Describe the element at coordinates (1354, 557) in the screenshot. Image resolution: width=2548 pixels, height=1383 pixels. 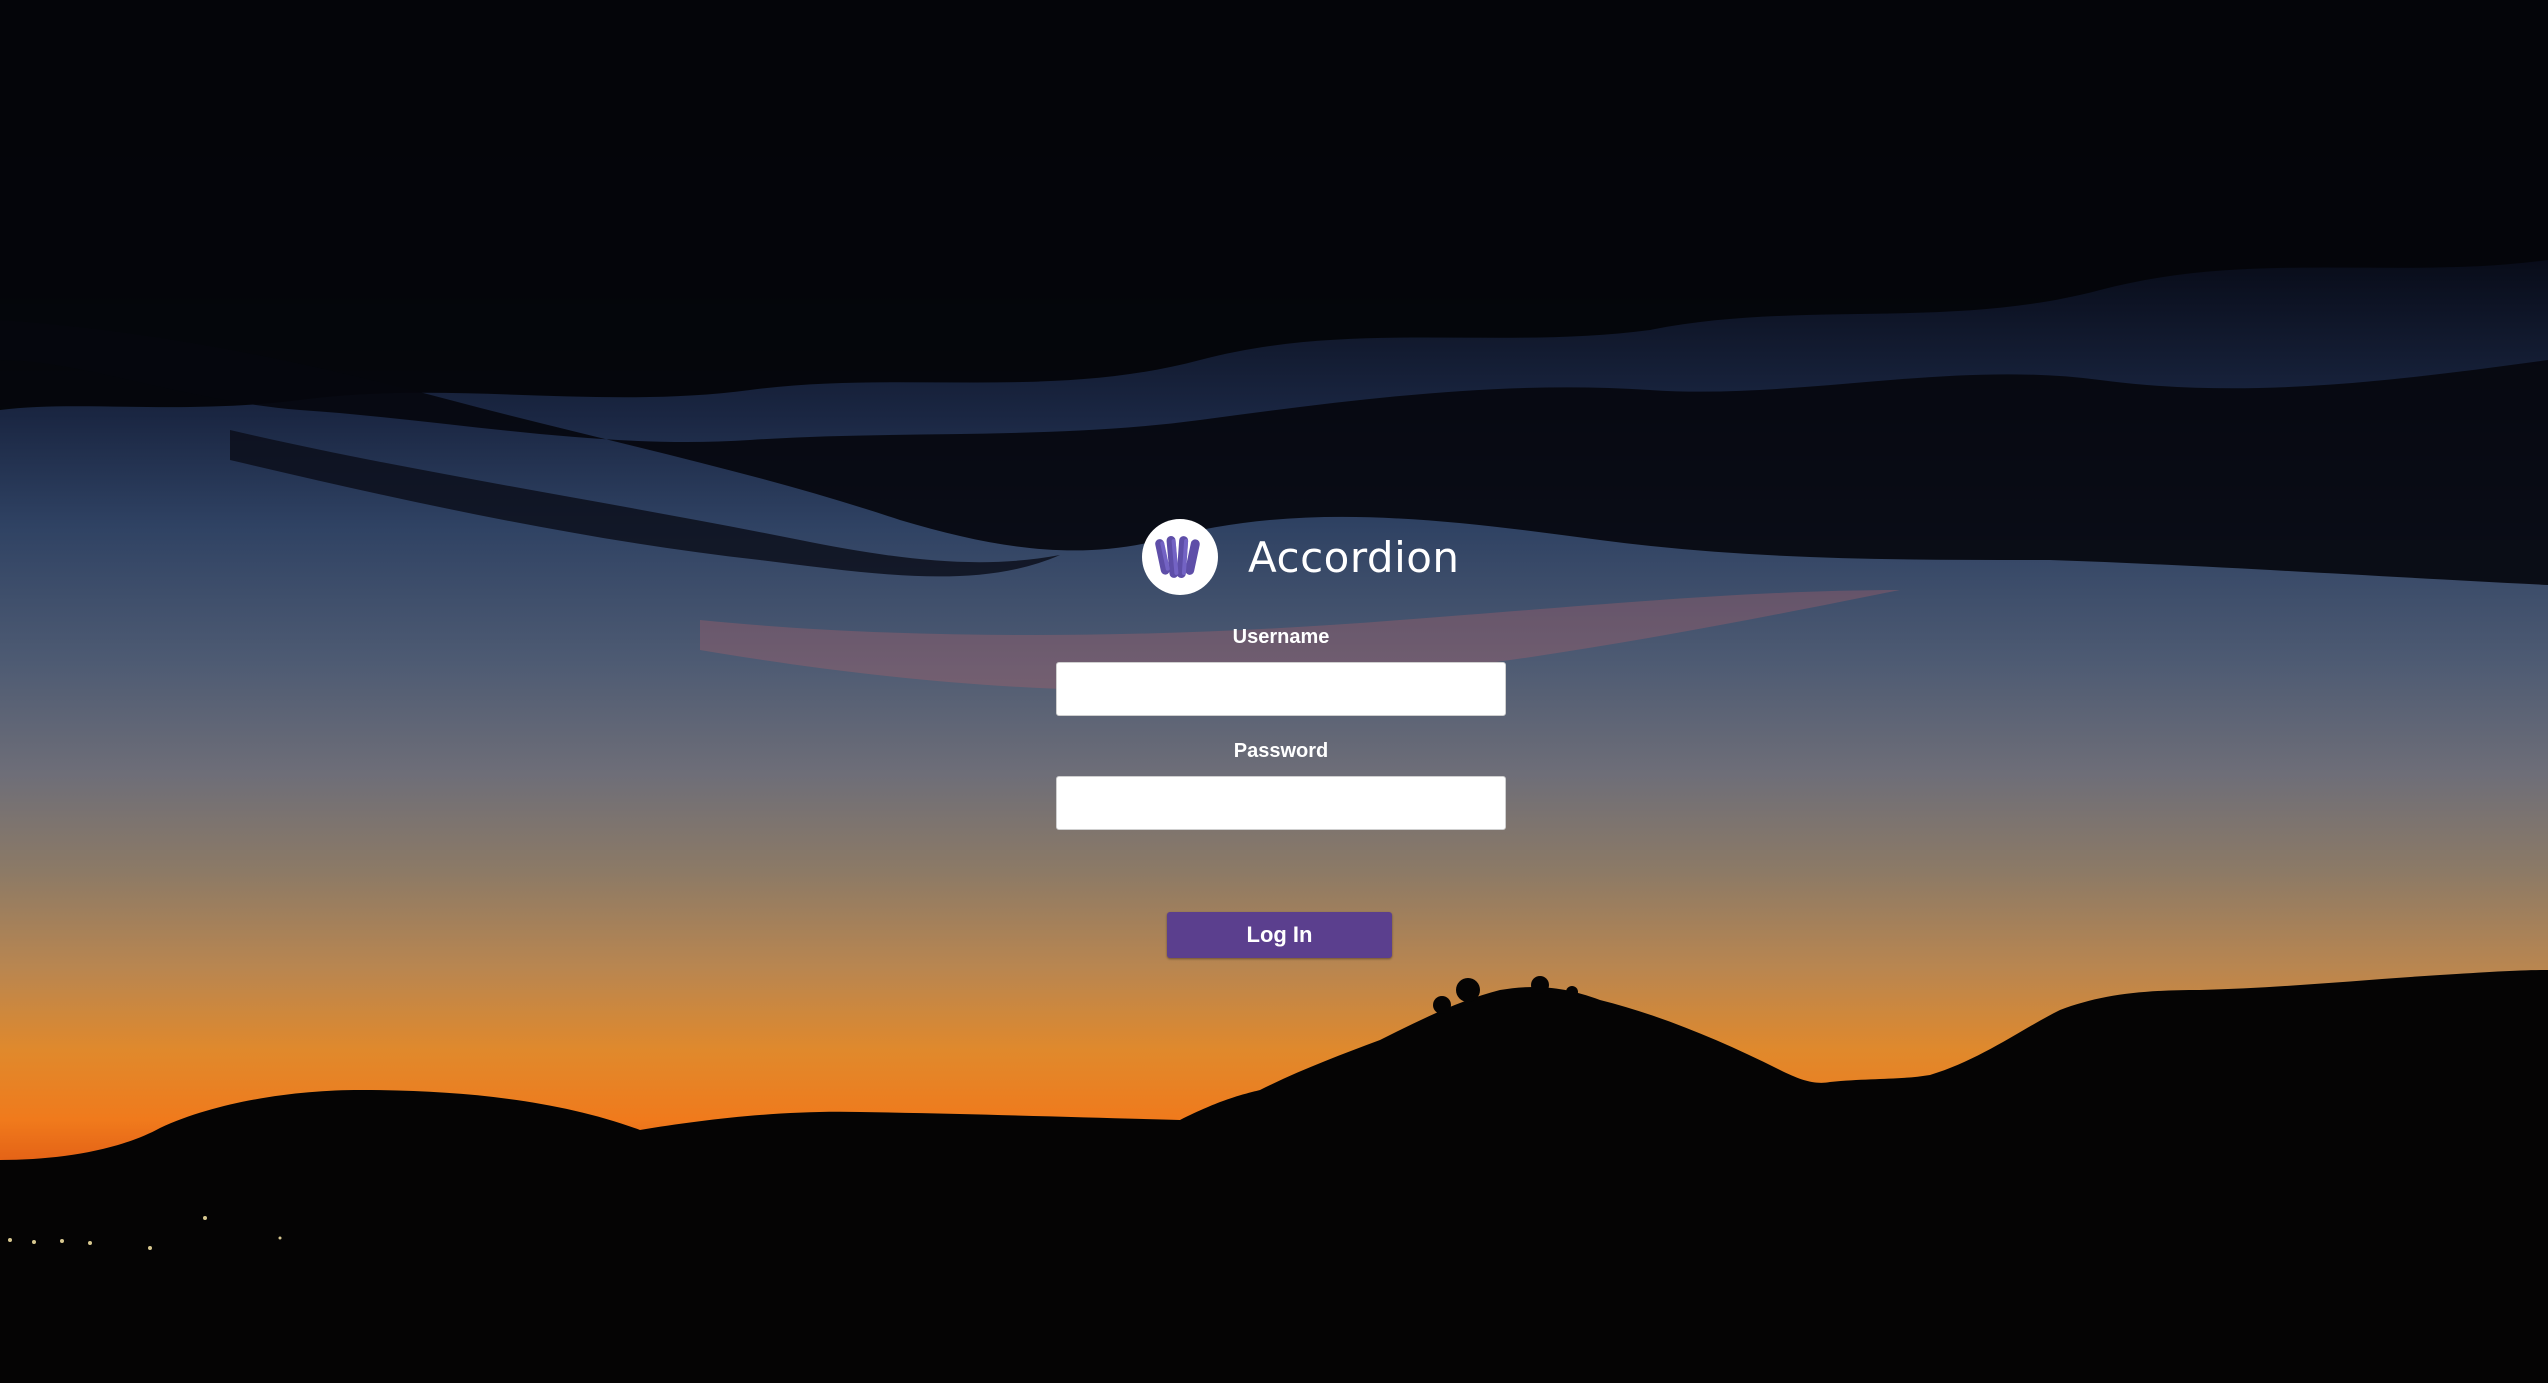
I see `app-title: Accordion` at that location.